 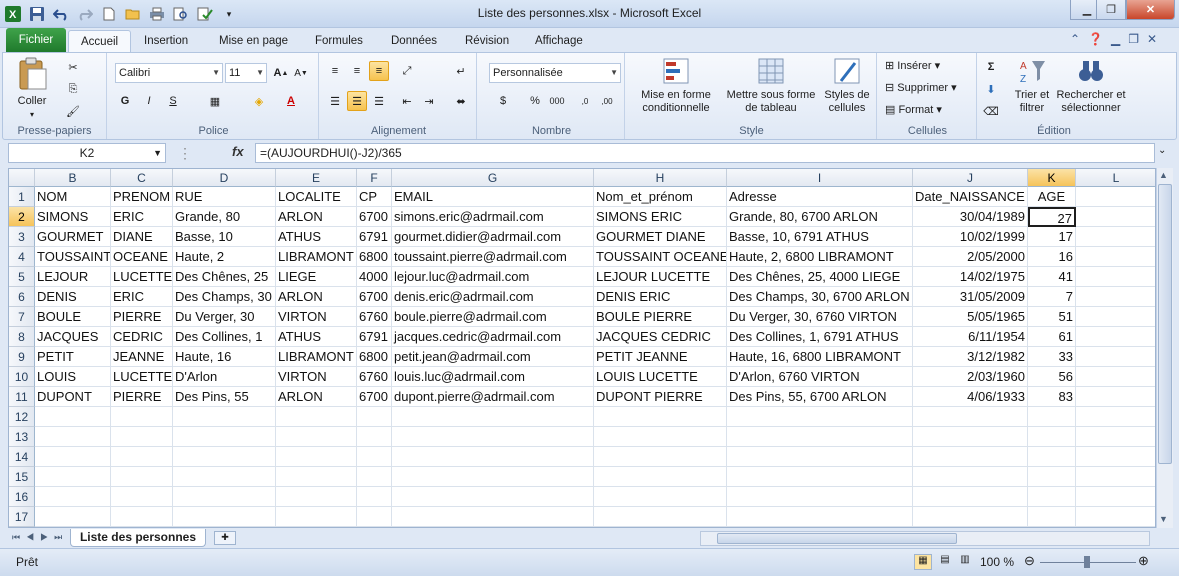 What do you see at coordinates (224, 178) in the screenshot?
I see `column-header: D` at bounding box center [224, 178].